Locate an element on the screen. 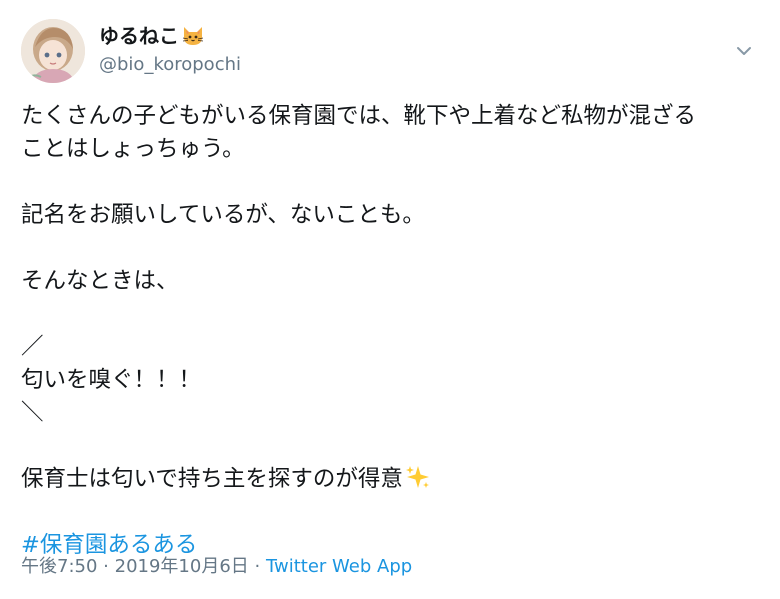 The height and width of the screenshot is (599, 780). display-name-text: ゆるねこ is located at coordinates (139, 36).